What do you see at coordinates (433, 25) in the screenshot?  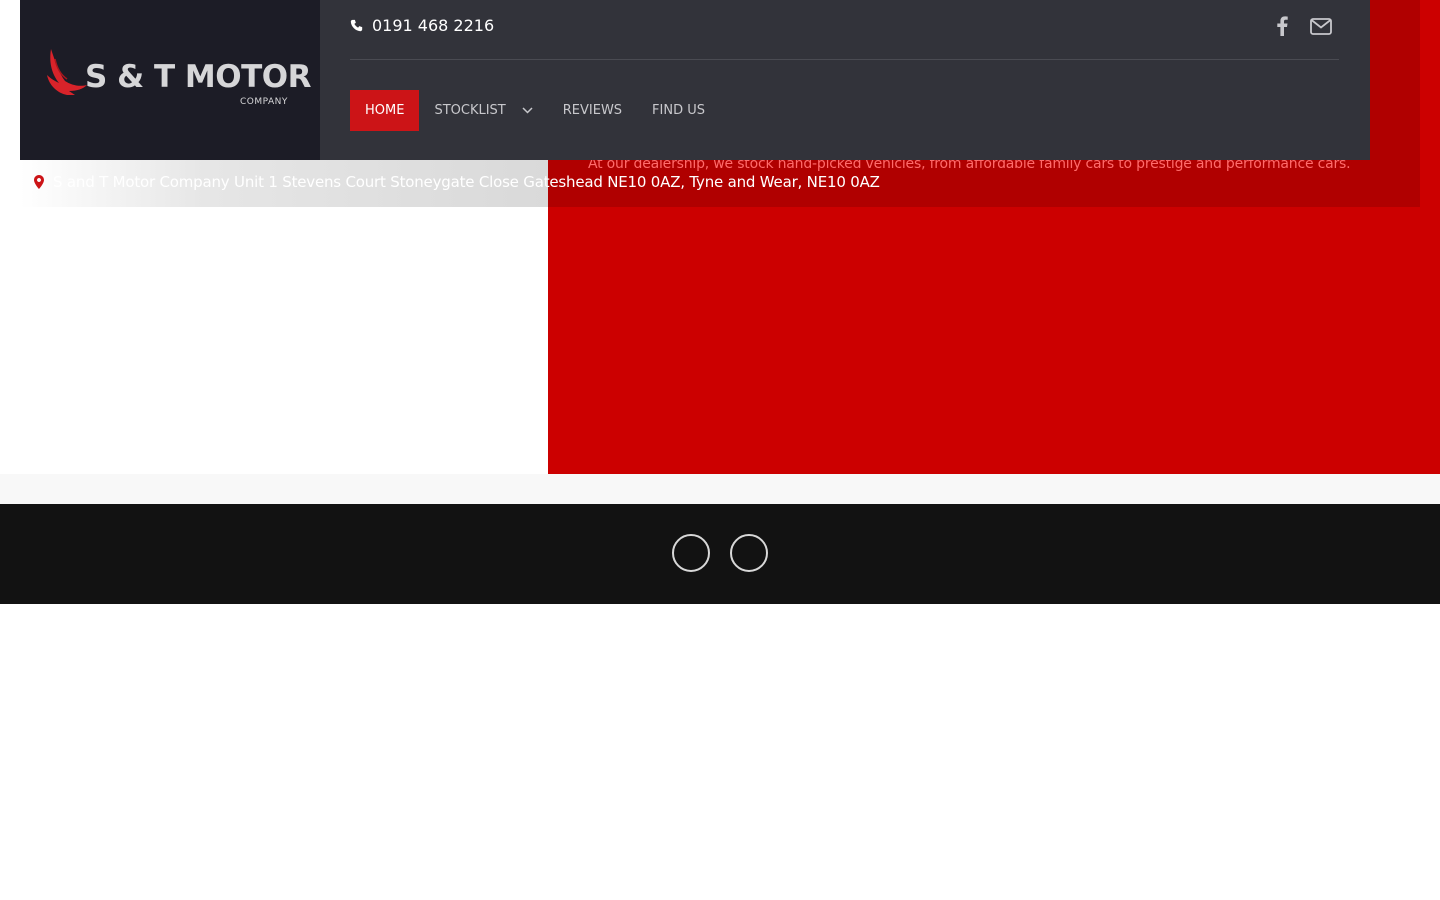 I see `phone-number: 0191 468 2216` at bounding box center [433, 25].